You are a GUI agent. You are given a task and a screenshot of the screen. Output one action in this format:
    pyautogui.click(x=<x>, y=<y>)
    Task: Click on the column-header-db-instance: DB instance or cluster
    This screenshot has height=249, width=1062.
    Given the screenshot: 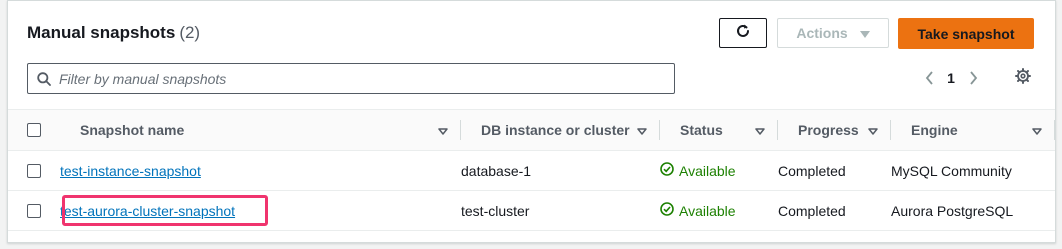 What is the action you would take?
    pyautogui.click(x=560, y=130)
    